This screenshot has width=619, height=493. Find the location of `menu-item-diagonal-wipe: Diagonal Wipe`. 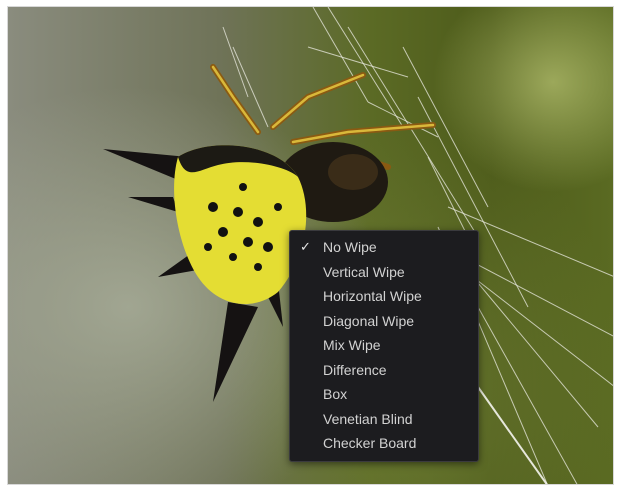

menu-item-diagonal-wipe: Diagonal Wipe is located at coordinates (384, 321).